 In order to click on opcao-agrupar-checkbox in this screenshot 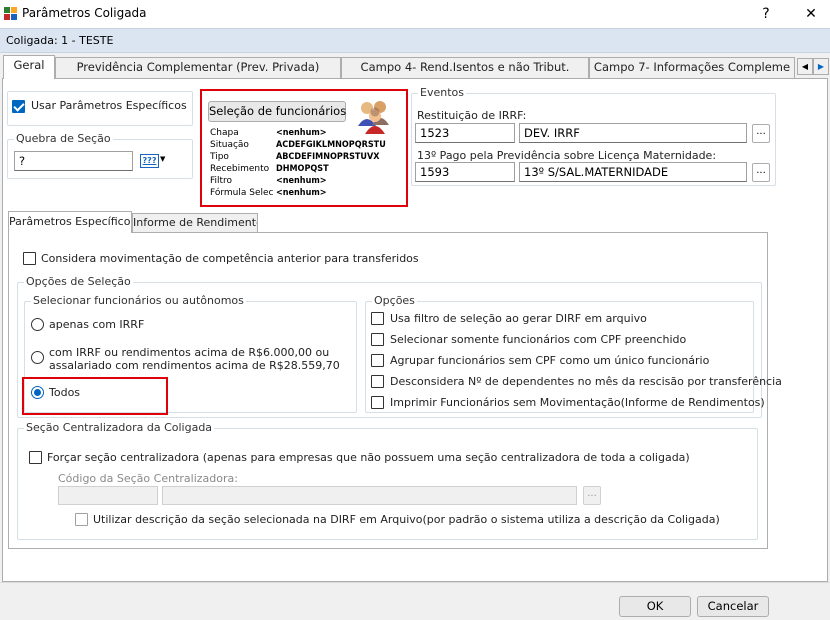, I will do `click(377, 360)`.